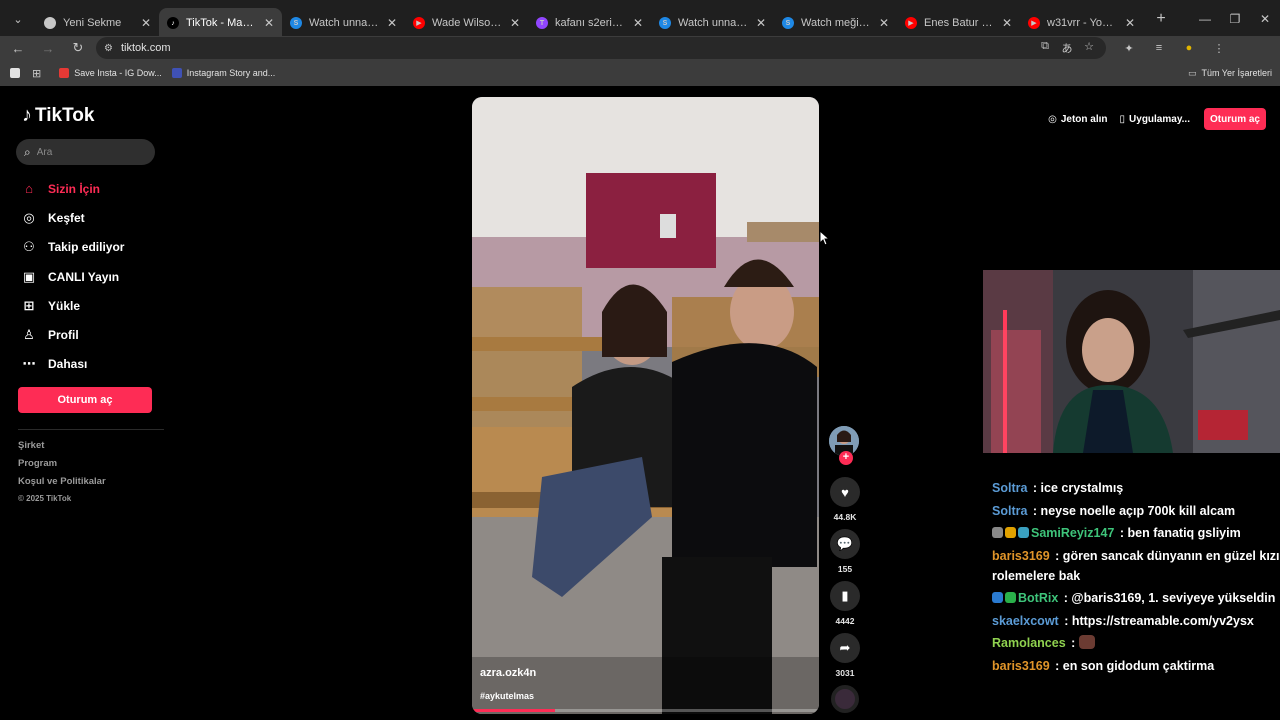  What do you see at coordinates (1025, 621) in the screenshot?
I see `chat-username: skaelxcowt` at bounding box center [1025, 621].